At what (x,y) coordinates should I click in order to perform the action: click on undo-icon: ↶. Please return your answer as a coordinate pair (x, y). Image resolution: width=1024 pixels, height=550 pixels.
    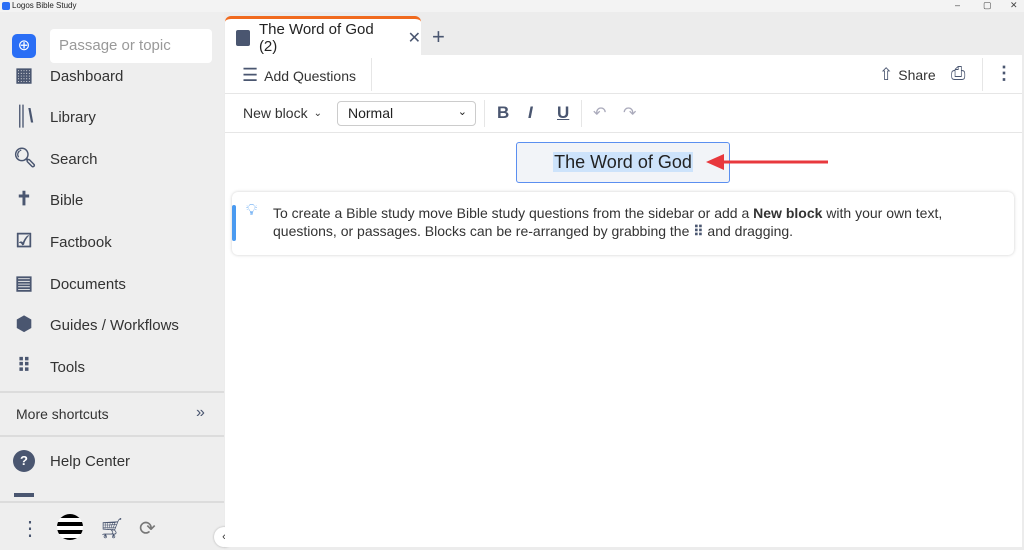
    Looking at the image, I should click on (599, 113).